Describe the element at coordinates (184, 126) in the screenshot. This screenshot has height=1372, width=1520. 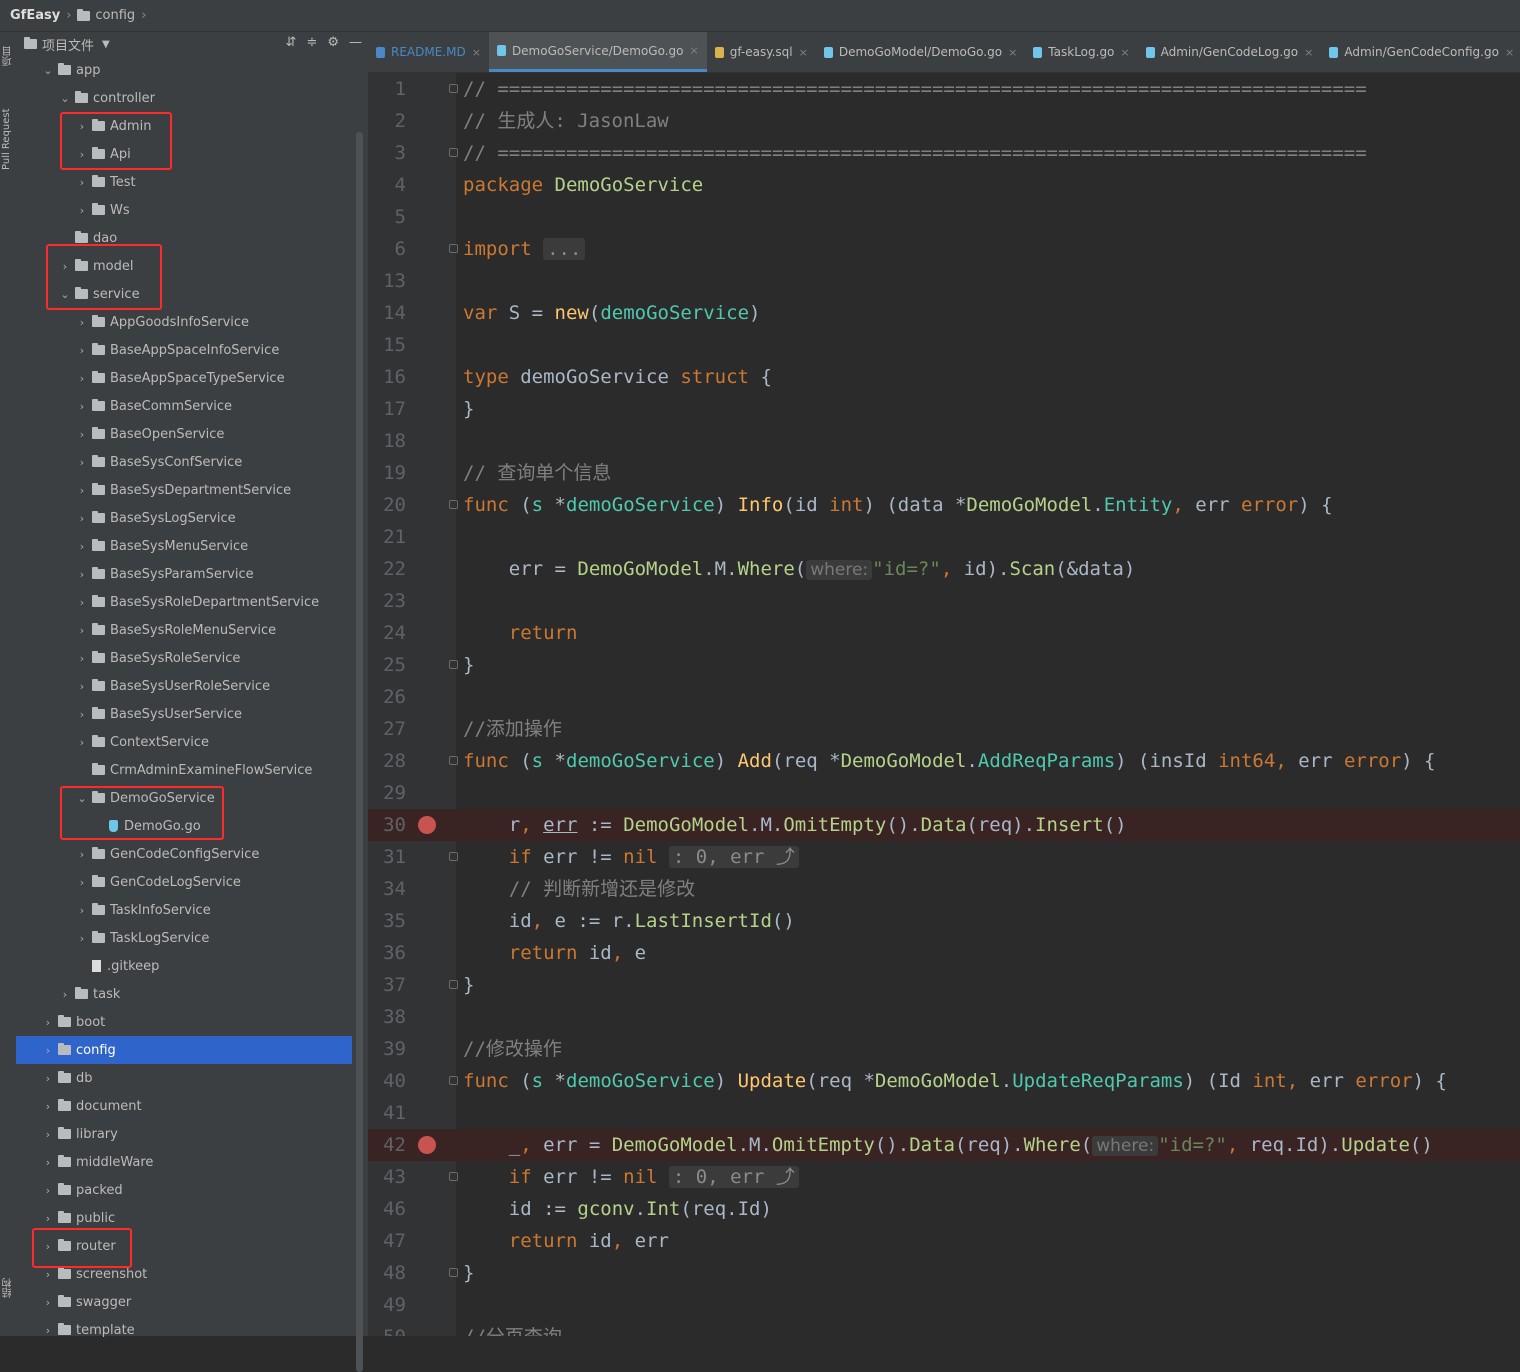
I see `tree-item: › Admin` at that location.